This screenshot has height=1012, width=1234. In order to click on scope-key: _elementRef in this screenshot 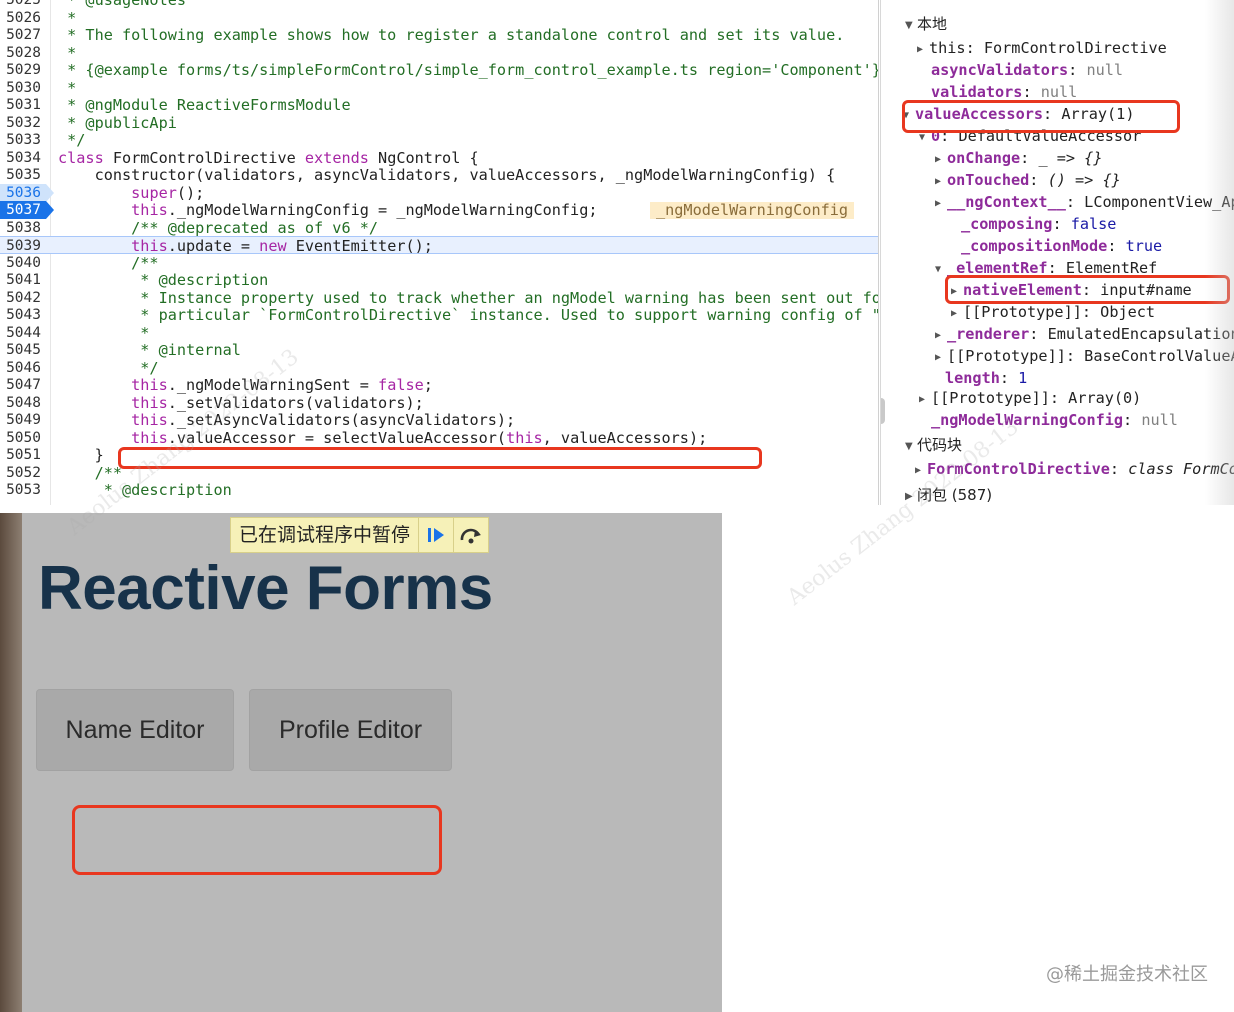, I will do `click(997, 268)`.